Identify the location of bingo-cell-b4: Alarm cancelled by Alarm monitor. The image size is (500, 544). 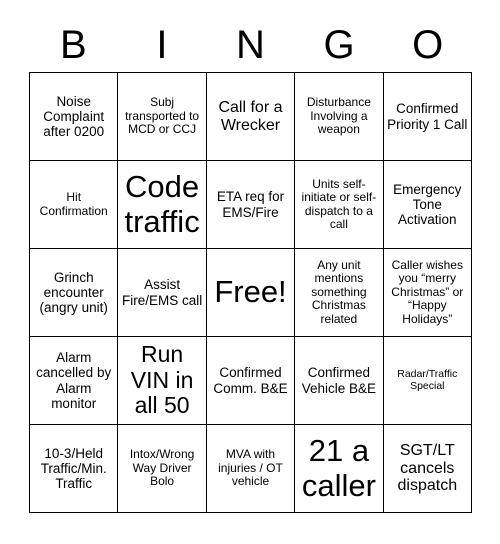
(74, 381).